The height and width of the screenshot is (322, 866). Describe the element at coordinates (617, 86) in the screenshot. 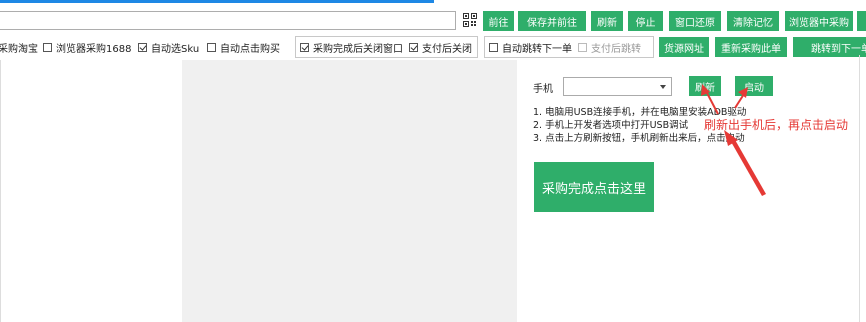

I see `phone-select` at that location.